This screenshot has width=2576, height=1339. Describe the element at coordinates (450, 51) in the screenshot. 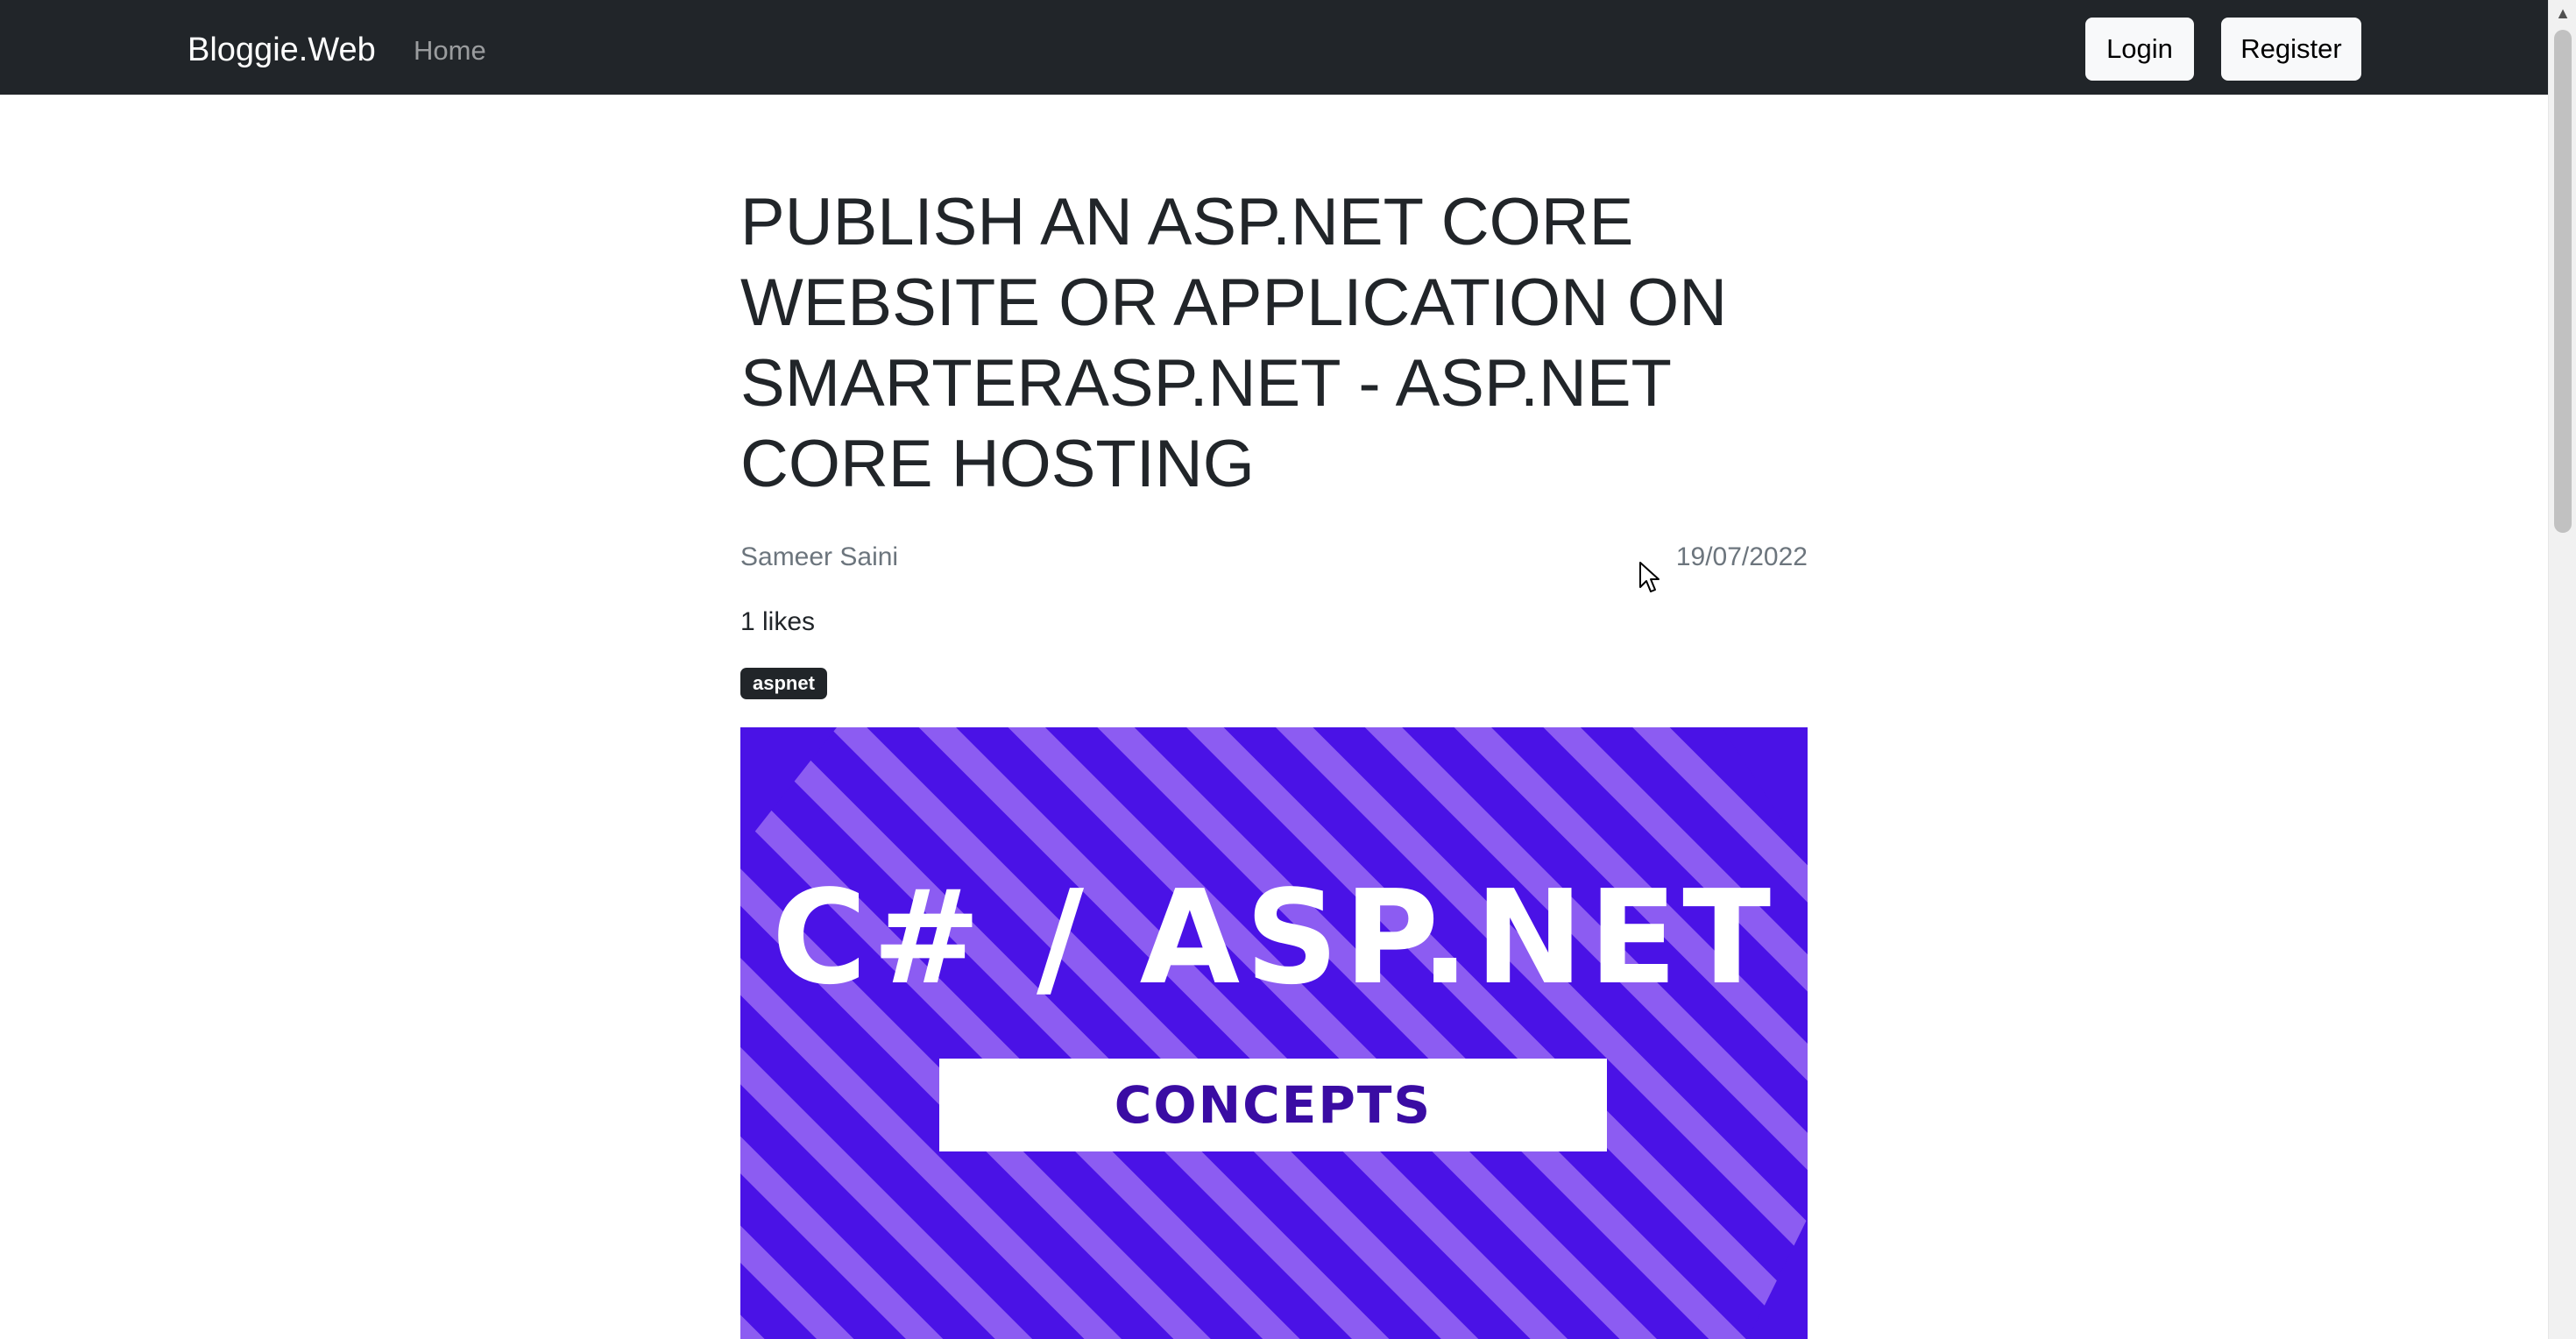

I see `nav-home-link: Home` at that location.